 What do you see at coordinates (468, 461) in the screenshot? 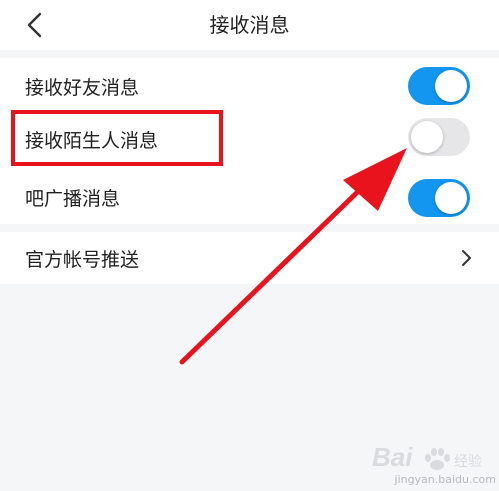
I see `svg-text: 经验` at bounding box center [468, 461].